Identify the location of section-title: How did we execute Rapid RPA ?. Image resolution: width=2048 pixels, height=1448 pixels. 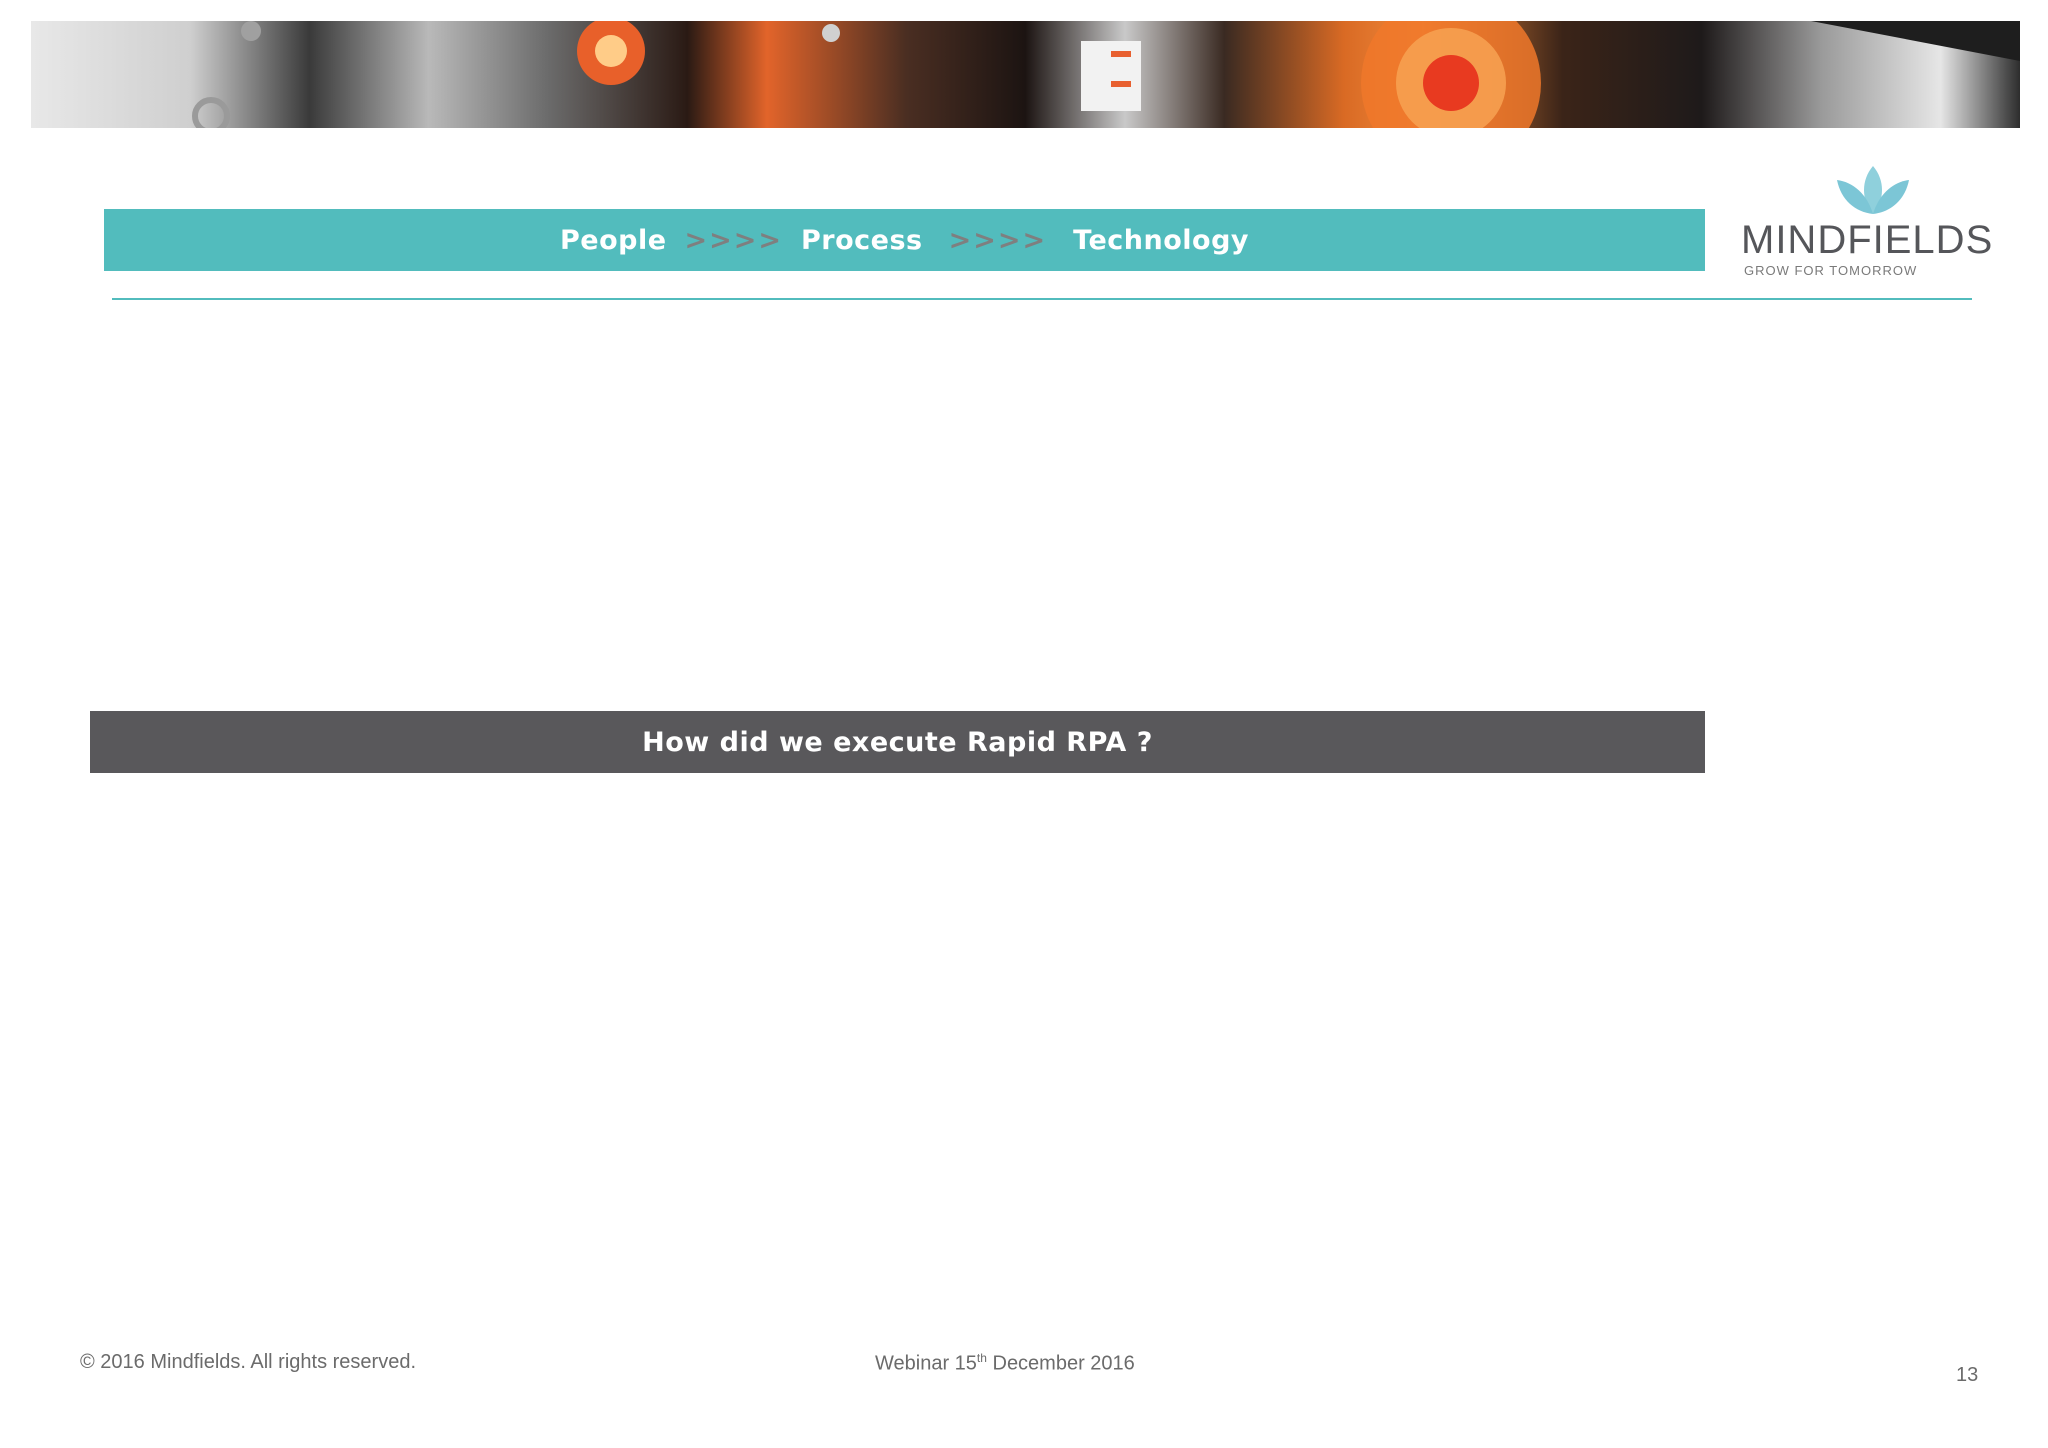
(897, 742).